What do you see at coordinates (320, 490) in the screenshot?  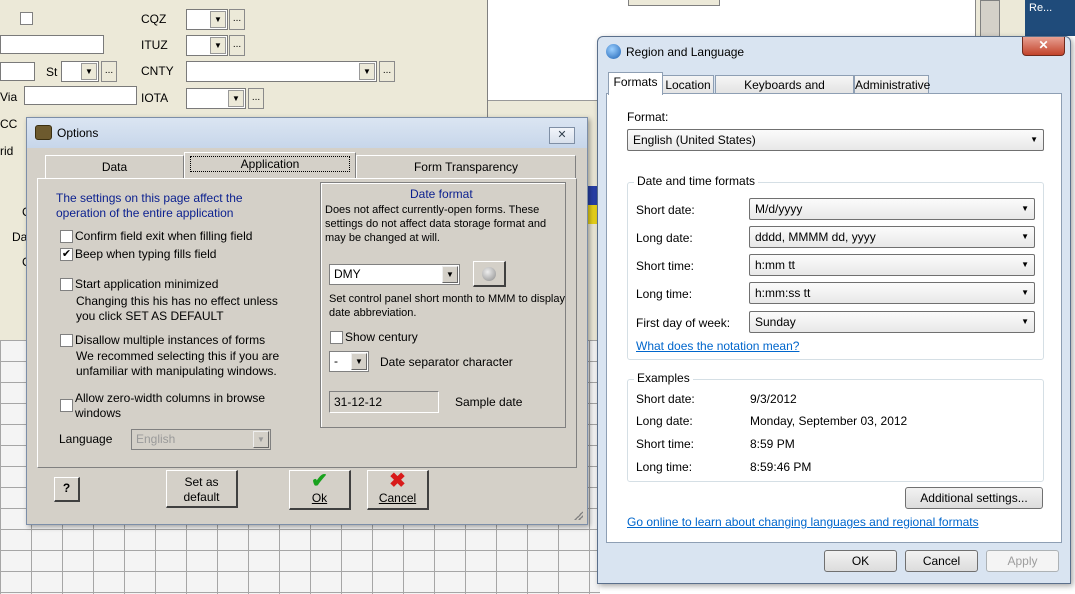 I see `ok-button: ✔ Ok` at bounding box center [320, 490].